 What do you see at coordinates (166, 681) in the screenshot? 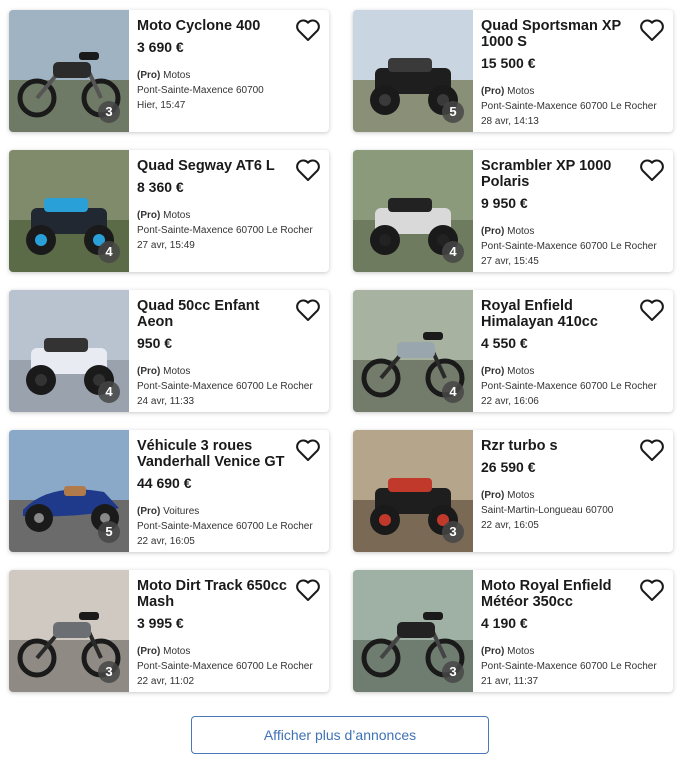
I see `listing-date: 22 avr, 11:02` at bounding box center [166, 681].